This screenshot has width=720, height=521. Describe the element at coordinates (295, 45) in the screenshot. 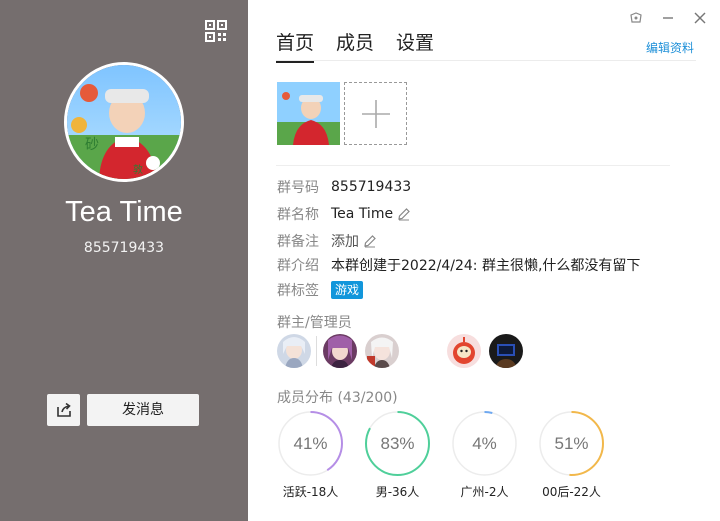

I see `tab-home: 首页` at that location.